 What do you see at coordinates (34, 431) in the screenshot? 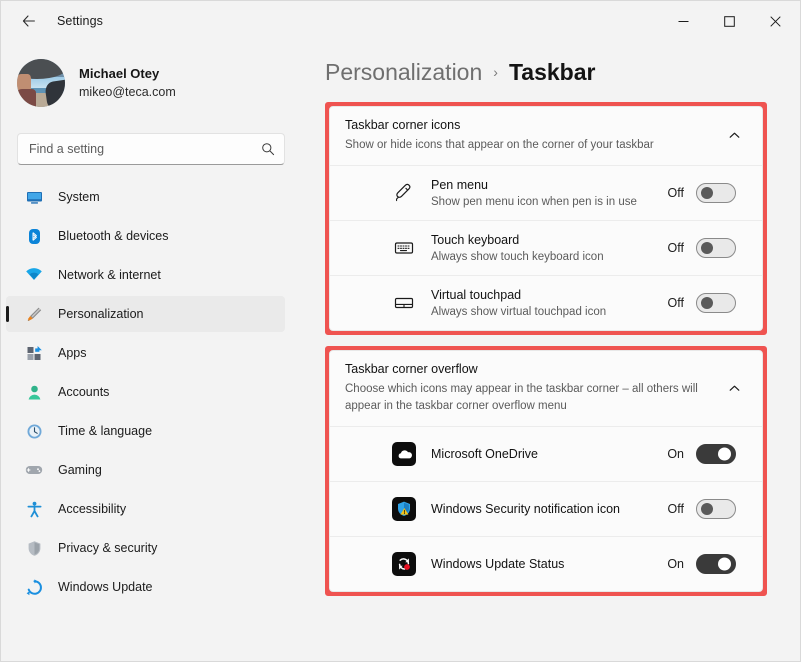
I see `clock-icon` at bounding box center [34, 431].